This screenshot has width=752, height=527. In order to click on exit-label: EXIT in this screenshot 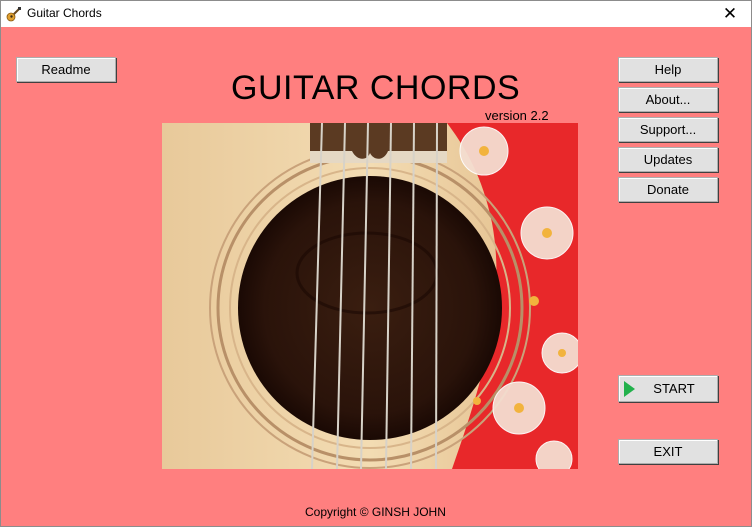, I will do `click(668, 451)`.